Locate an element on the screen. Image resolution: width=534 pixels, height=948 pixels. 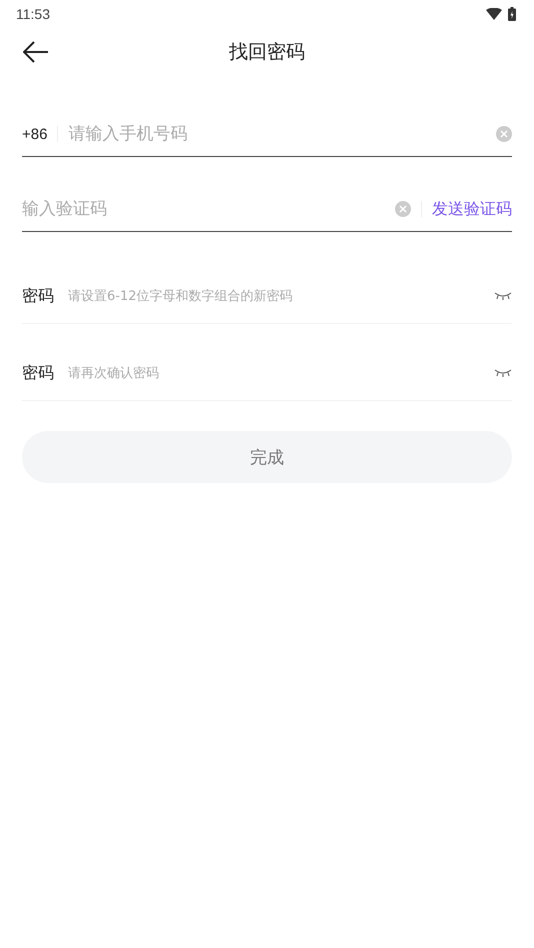
phone-input: 请输入手机号码 is located at coordinates (277, 134).